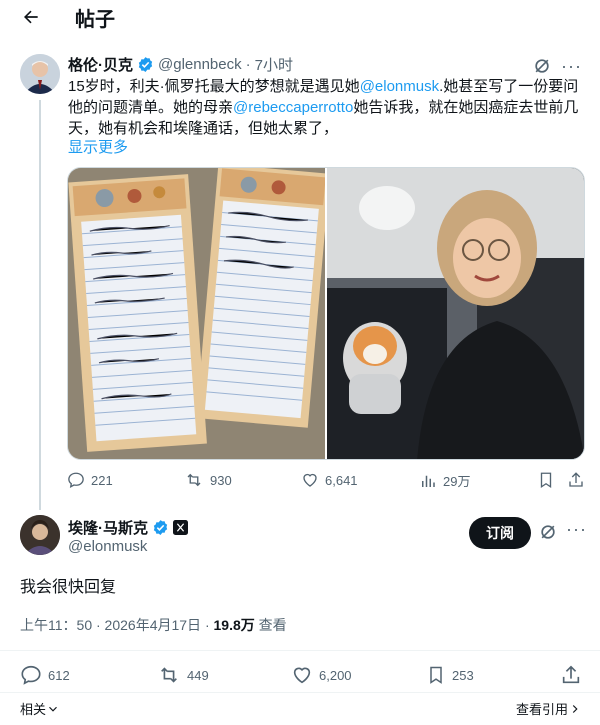 The width and height of the screenshot is (600, 725). Describe the element at coordinates (541, 709) in the screenshot. I see `view-quotes-label: 查看引用` at that location.